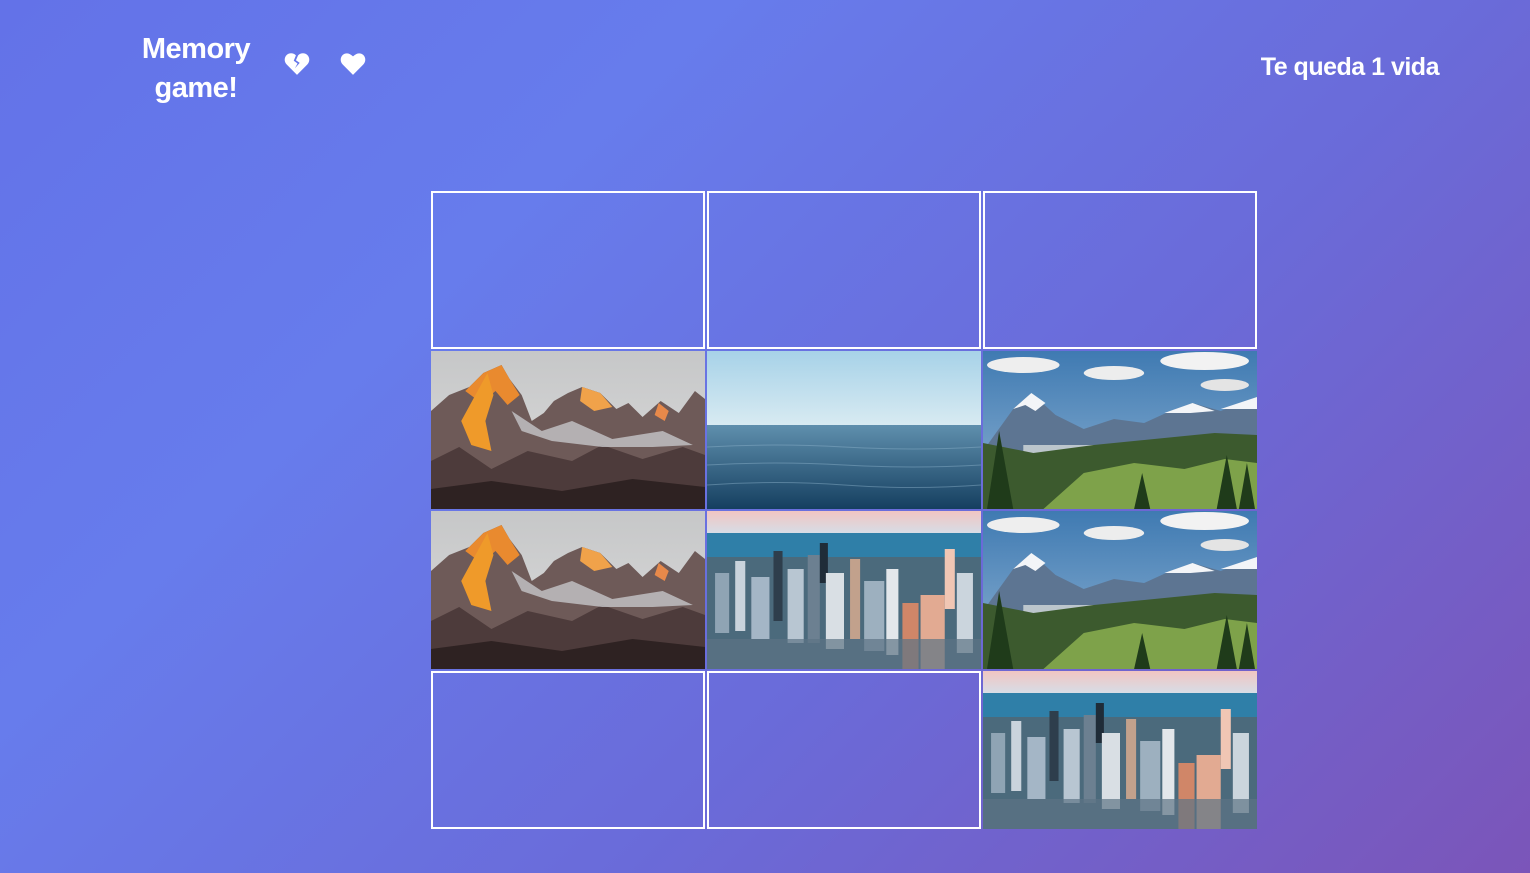 This screenshot has width=1530, height=873. I want to click on lives-remaining-status: Te queda 1 vida, so click(1350, 67).